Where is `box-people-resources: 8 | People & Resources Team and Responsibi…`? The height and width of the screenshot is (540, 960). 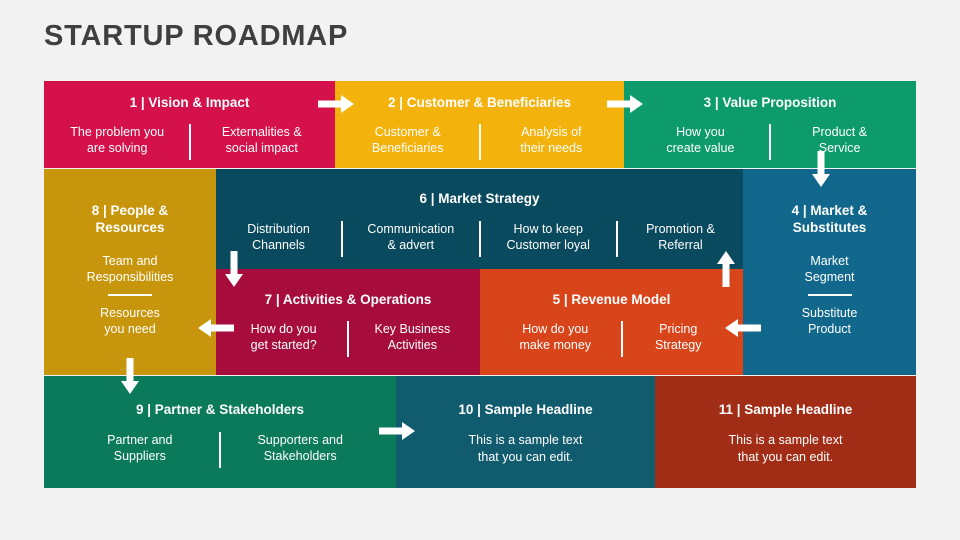
box-people-resources: 8 | People & Resources Team and Responsibi… is located at coordinates (130, 272).